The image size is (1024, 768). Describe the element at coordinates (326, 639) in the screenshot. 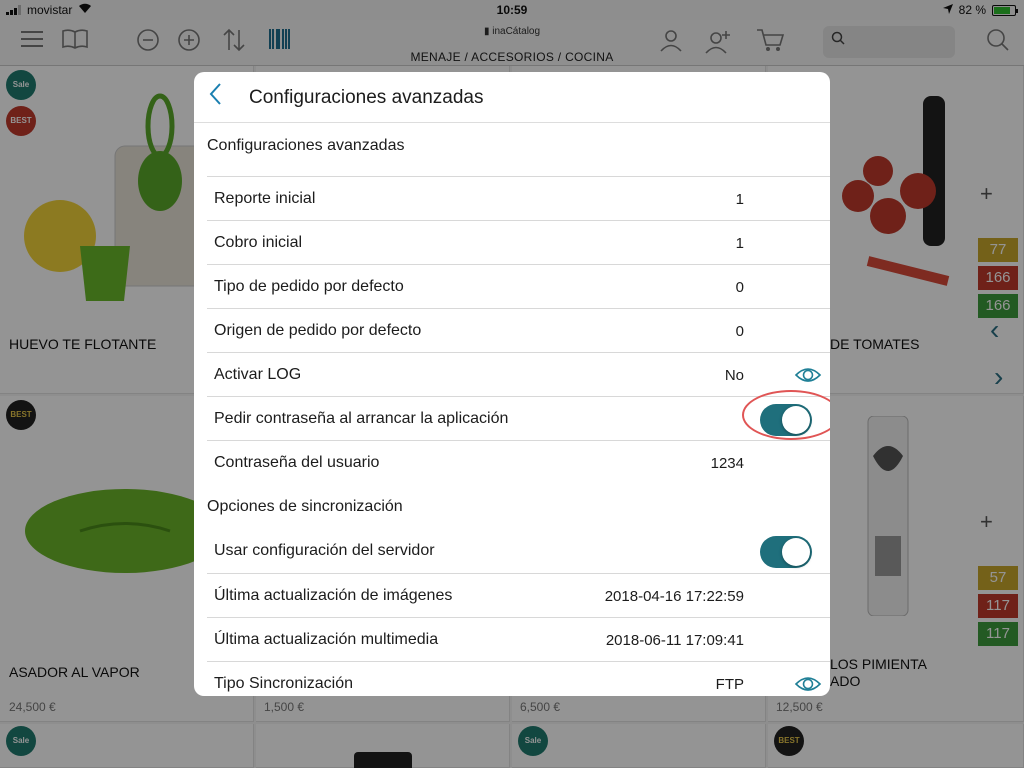

I see `setting-label: Última actualización multimedia` at that location.